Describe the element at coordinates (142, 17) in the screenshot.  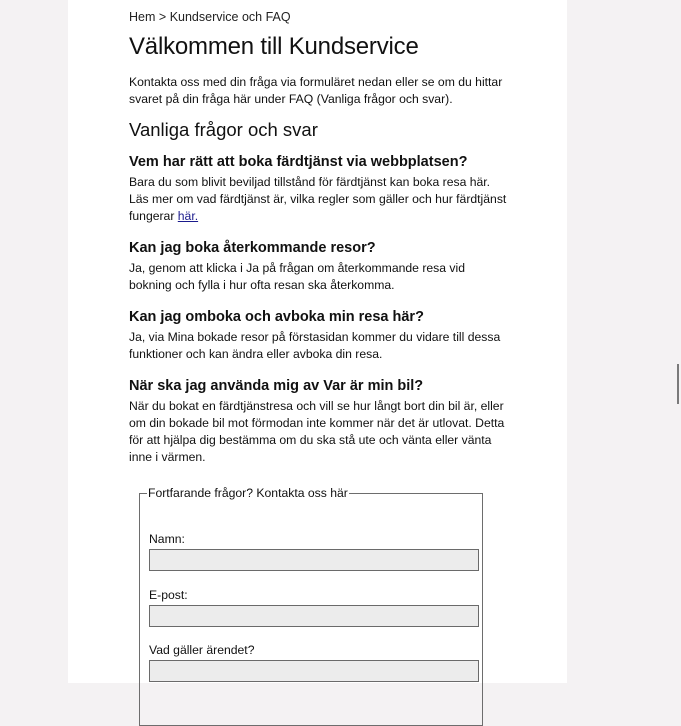
I see `breadcrumb-home-link: Hem` at that location.